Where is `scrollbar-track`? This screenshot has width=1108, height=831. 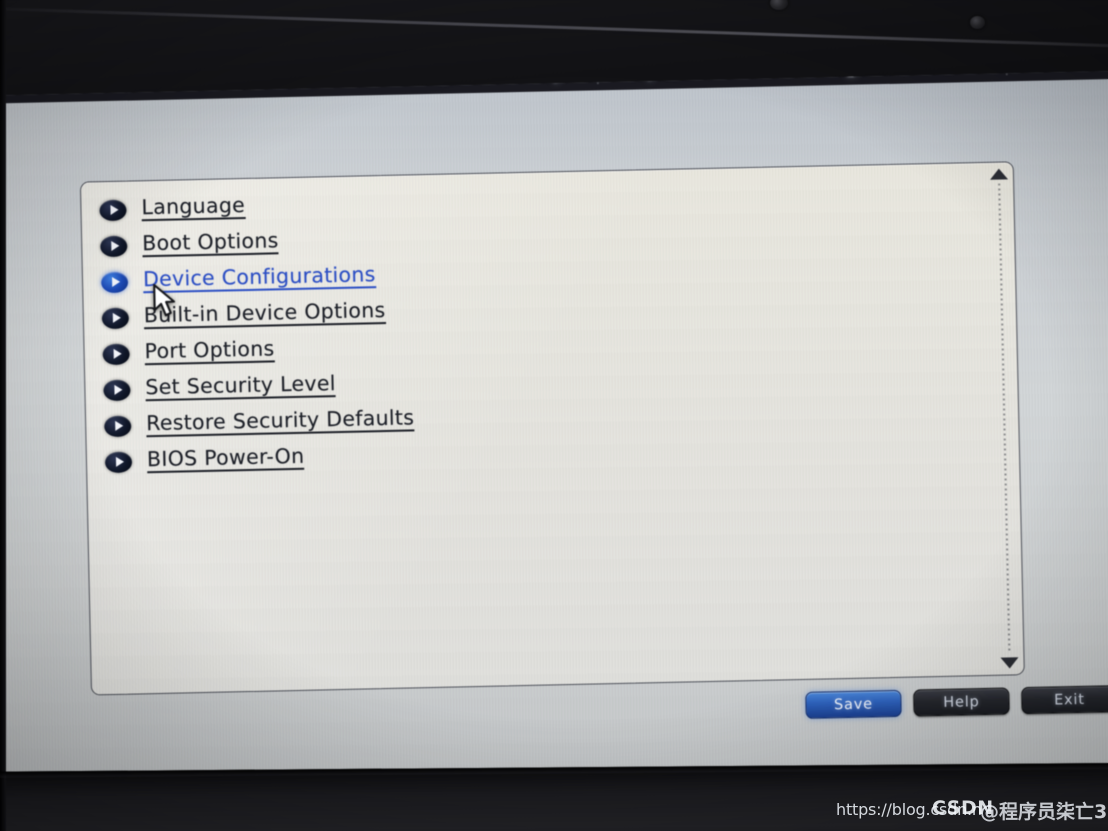 scrollbar-track is located at coordinates (1004, 418).